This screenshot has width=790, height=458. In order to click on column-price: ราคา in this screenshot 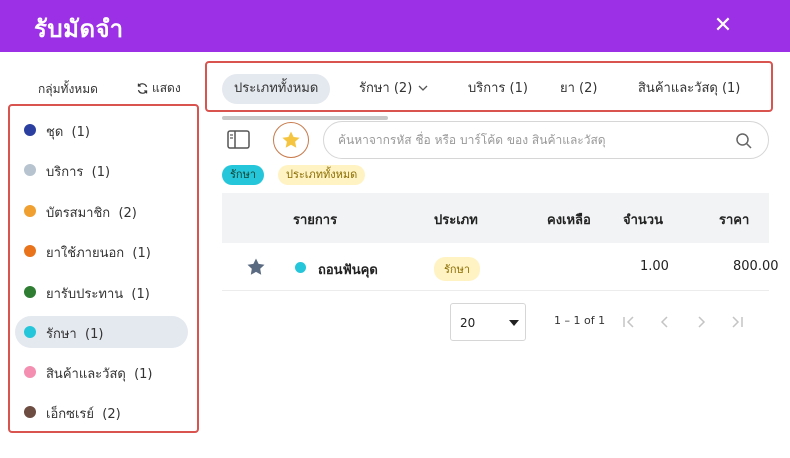, I will do `click(734, 220)`.